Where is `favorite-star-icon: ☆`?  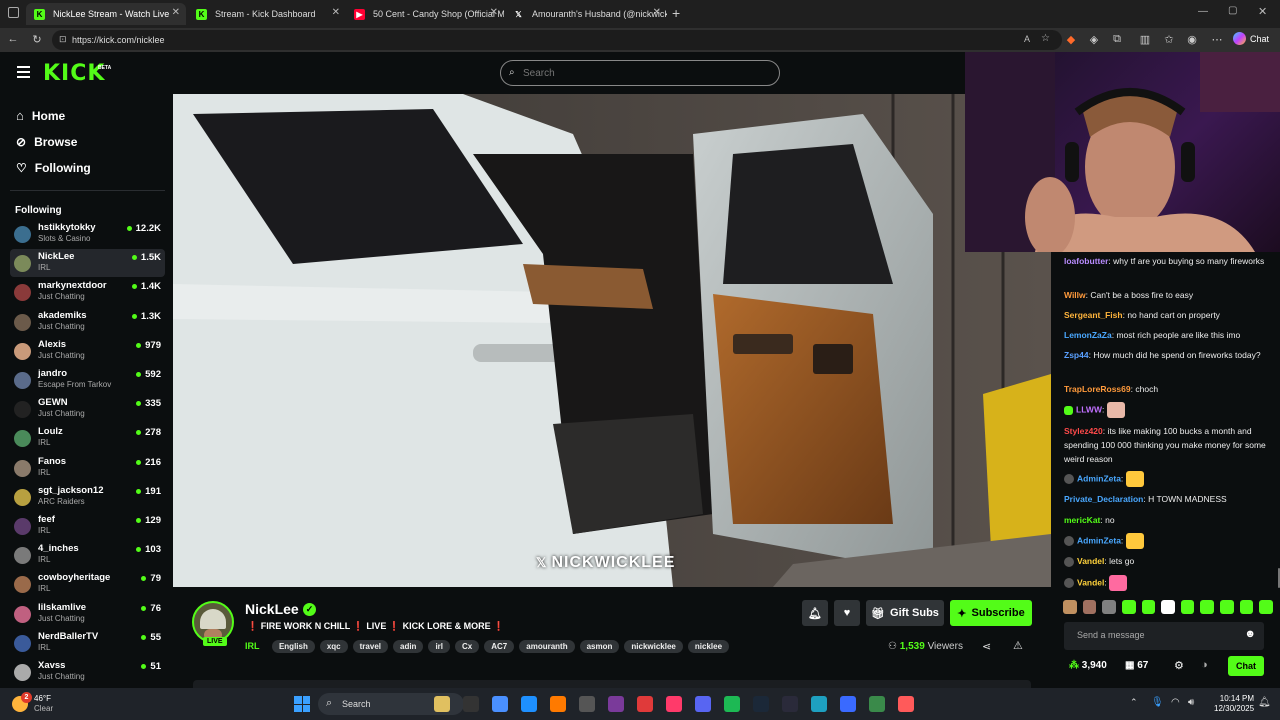
favorite-star-icon: ☆ is located at coordinates (1045, 38).